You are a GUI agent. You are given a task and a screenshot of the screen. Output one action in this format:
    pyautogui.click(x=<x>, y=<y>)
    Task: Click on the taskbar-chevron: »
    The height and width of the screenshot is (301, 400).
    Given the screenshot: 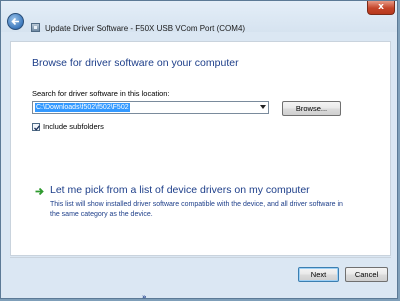 What is the action you would take?
    pyautogui.click(x=144, y=297)
    